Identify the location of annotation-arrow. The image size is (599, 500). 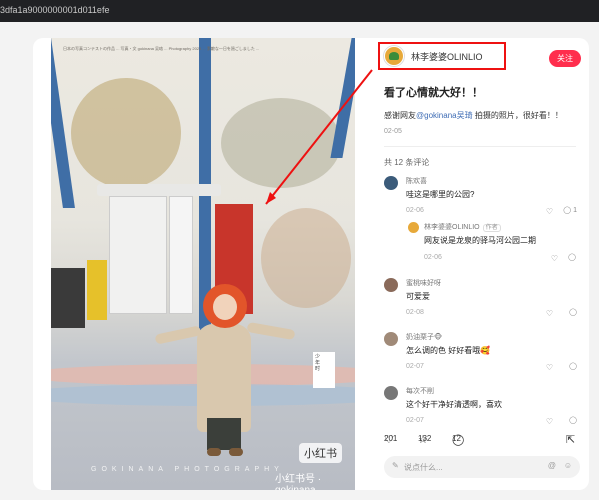
(319, 137).